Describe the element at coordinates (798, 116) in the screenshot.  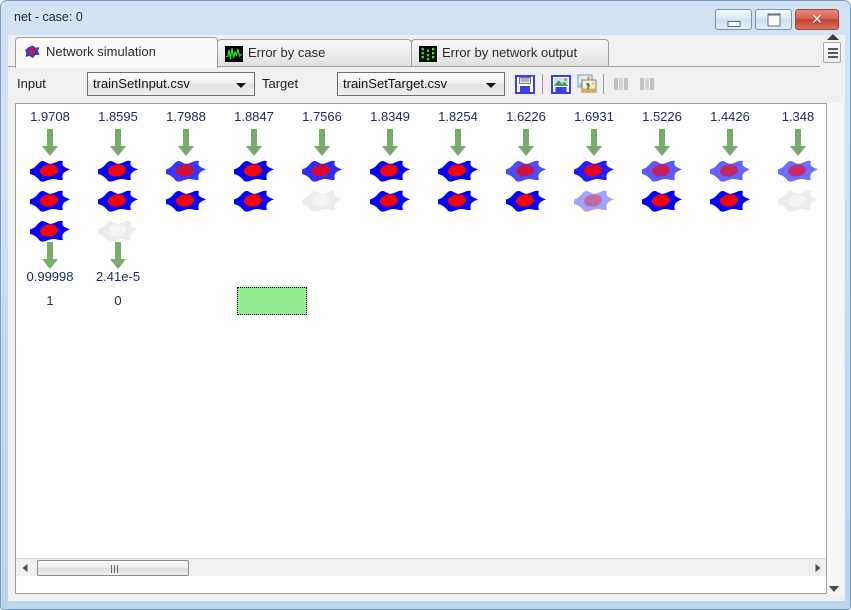
I see `input-value-label: 1.348` at that location.